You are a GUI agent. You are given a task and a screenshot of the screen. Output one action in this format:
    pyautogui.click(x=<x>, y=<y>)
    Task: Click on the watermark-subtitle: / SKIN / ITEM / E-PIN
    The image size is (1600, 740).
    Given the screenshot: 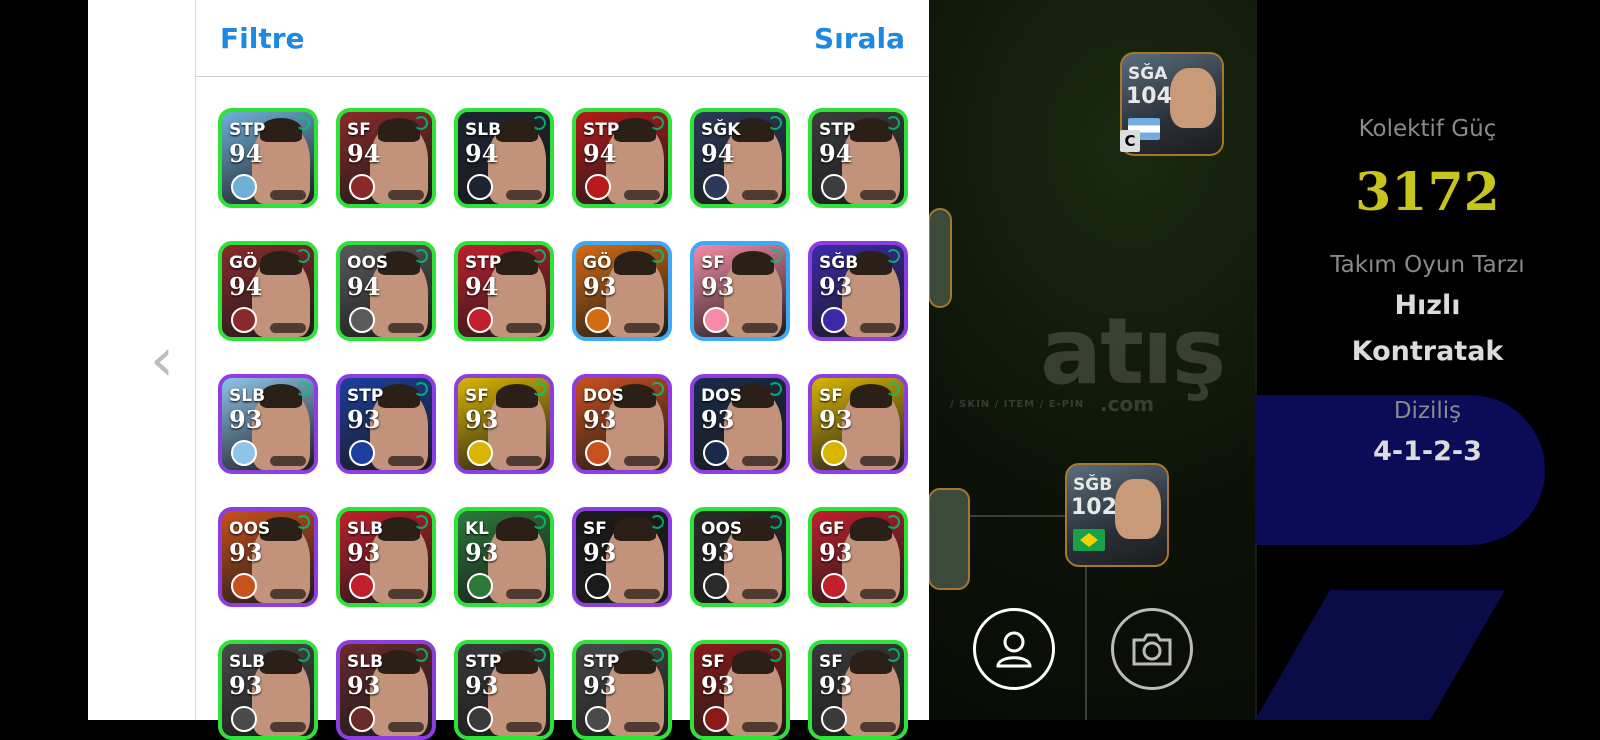 What is the action you would take?
    pyautogui.click(x=1017, y=404)
    